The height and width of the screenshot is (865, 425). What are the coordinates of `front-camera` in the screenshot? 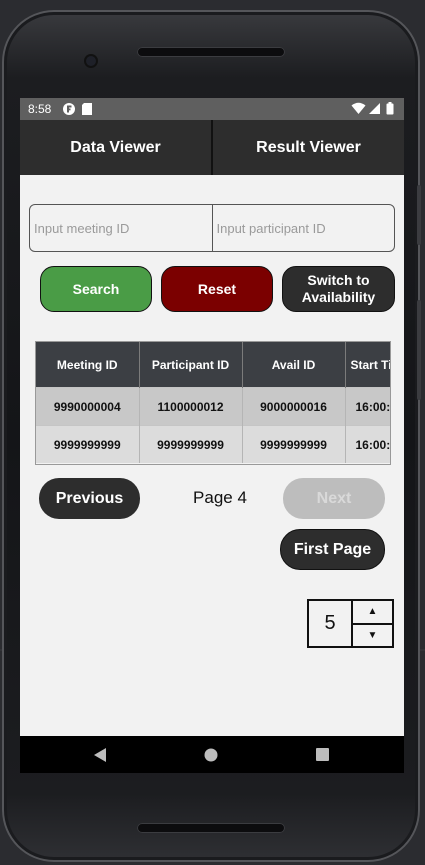 It's located at (91, 61).